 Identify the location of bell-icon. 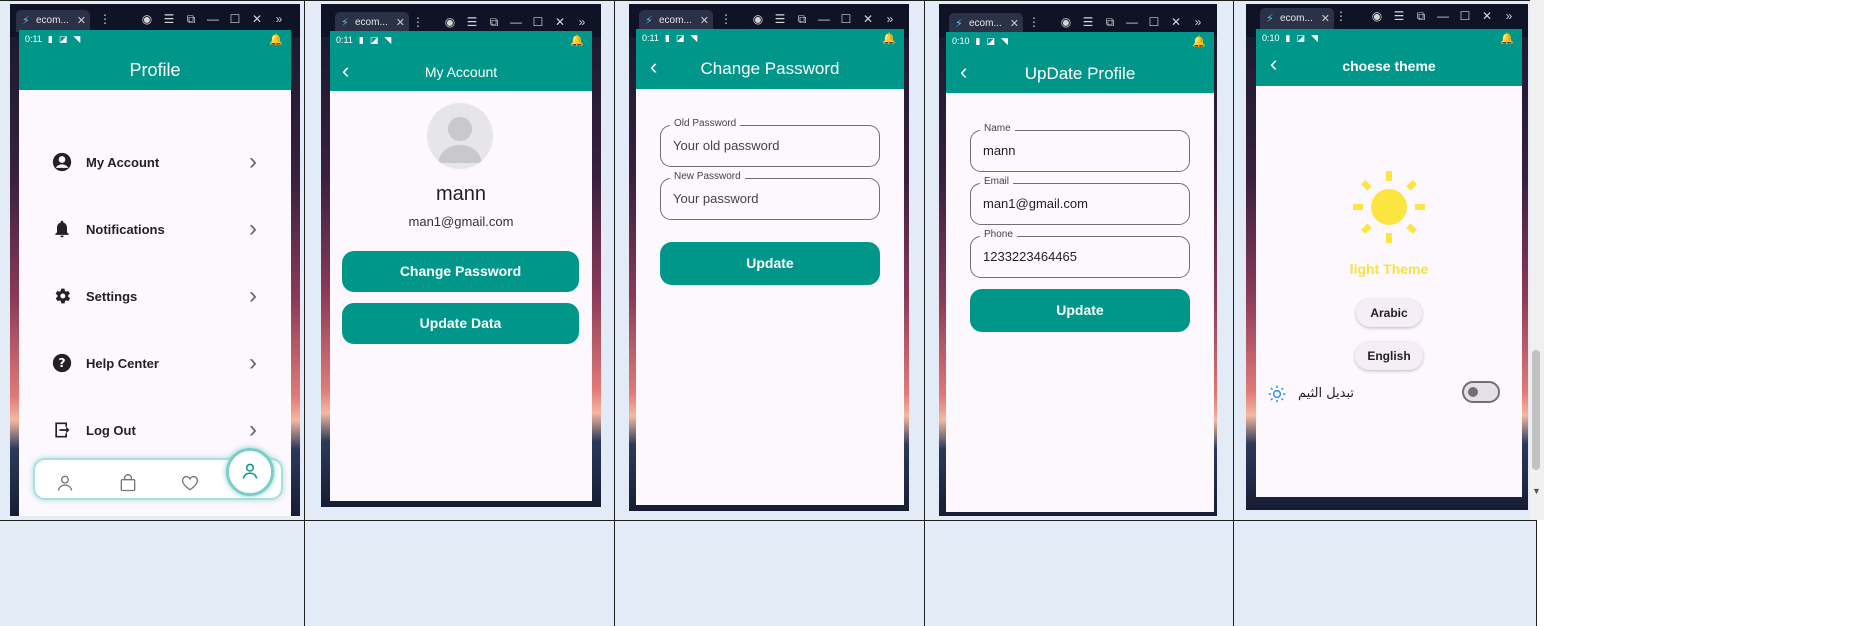
(62, 229).